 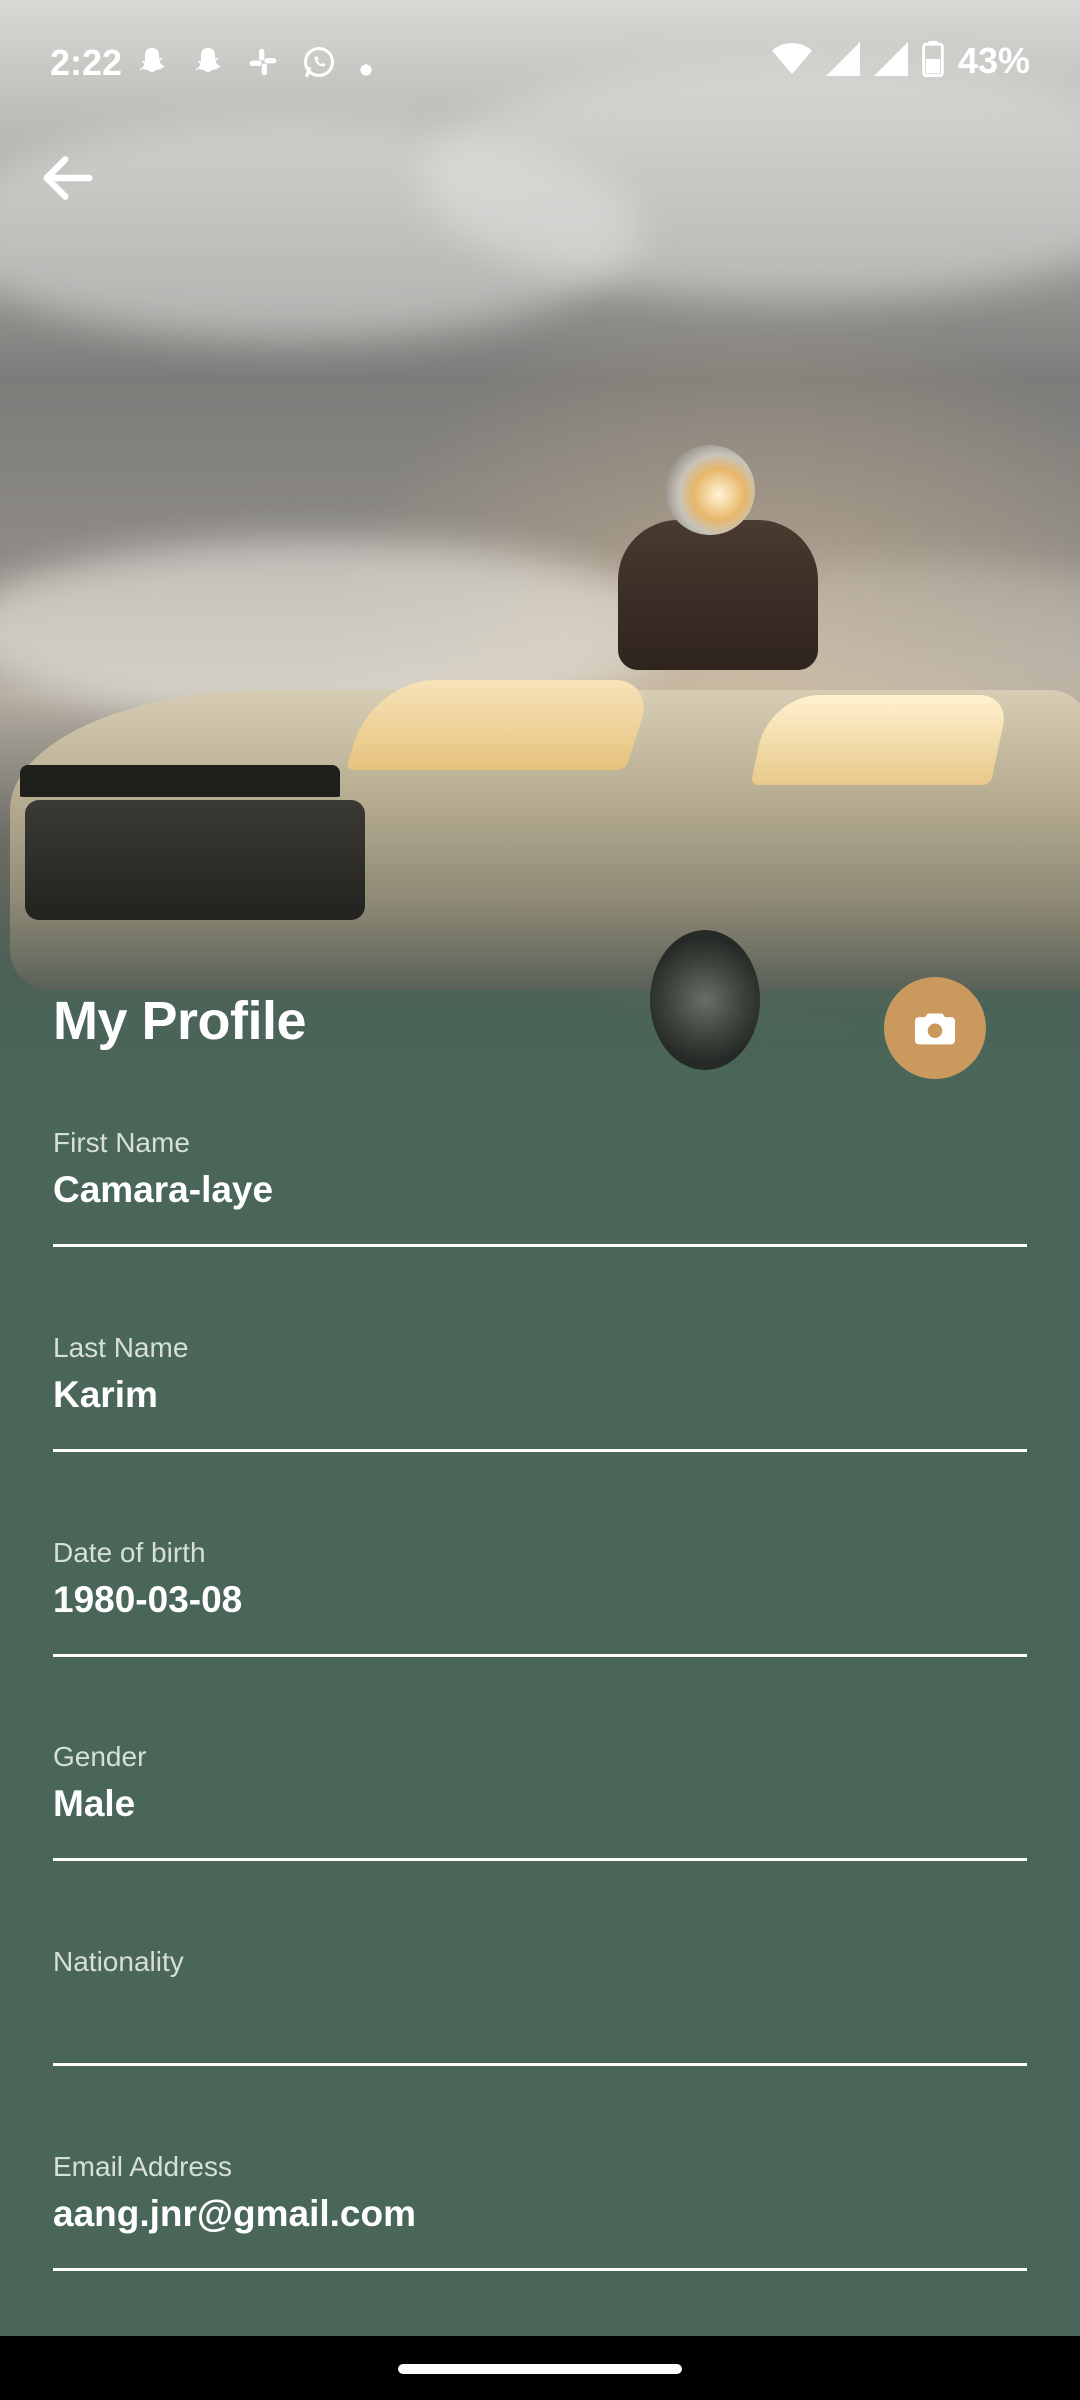 What do you see at coordinates (121, 1142) in the screenshot?
I see `field-label: First Name` at bounding box center [121, 1142].